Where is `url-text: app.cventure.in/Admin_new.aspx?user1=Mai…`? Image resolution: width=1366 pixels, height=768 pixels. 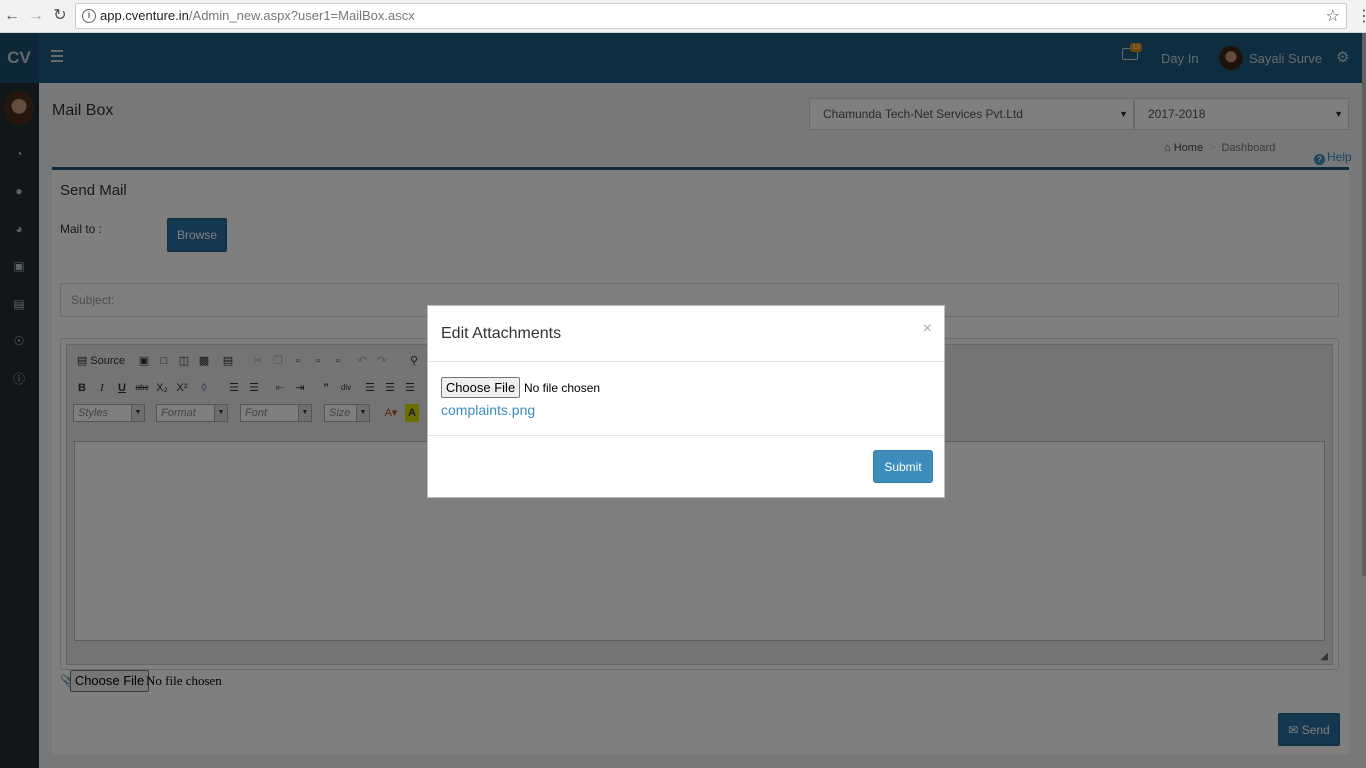
url-text: app.cventure.in/Admin_new.aspx?user1=Mai… is located at coordinates (257, 15).